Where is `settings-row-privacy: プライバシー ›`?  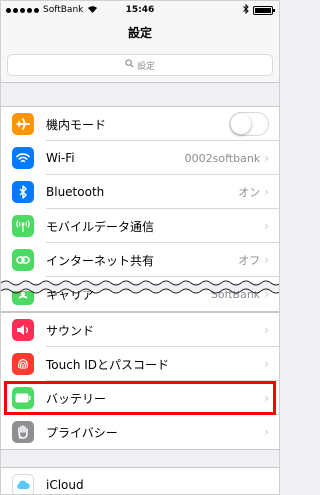 settings-row-privacy: プライバシー › is located at coordinates (140, 432).